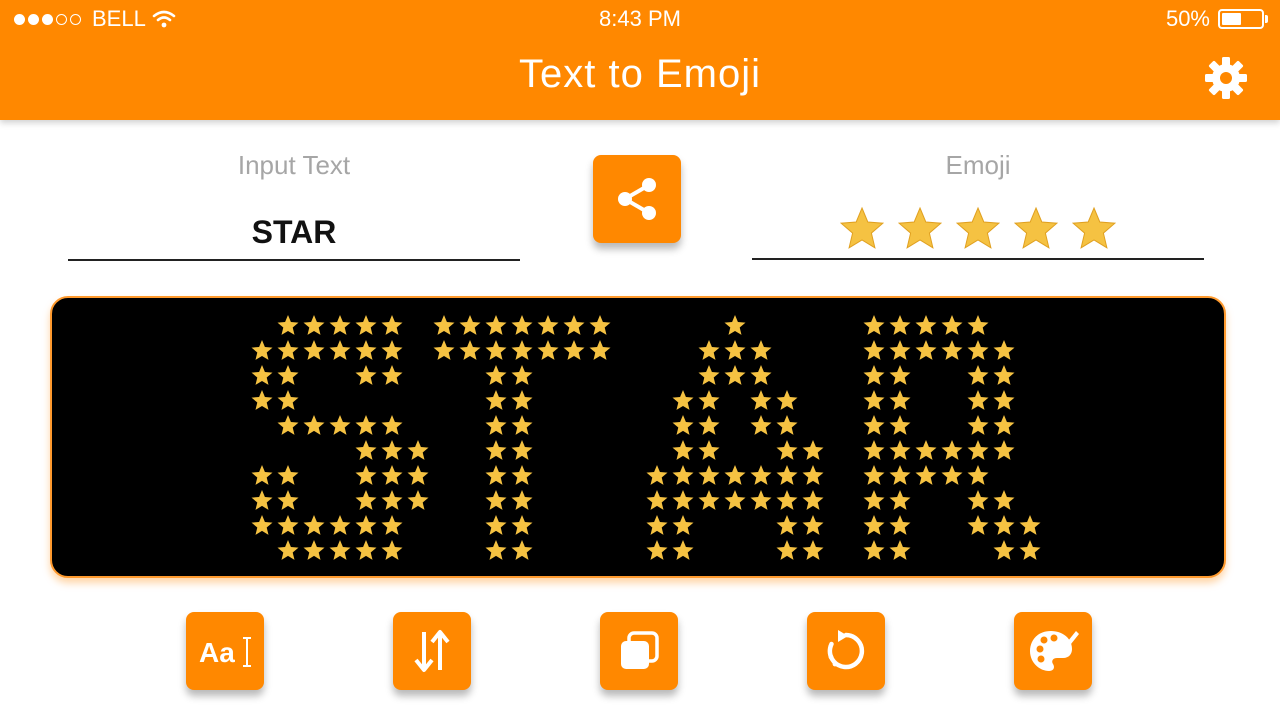 This screenshot has height=720, width=1280. Describe the element at coordinates (1266, 19) in the screenshot. I see `battery-tip-icon` at that location.